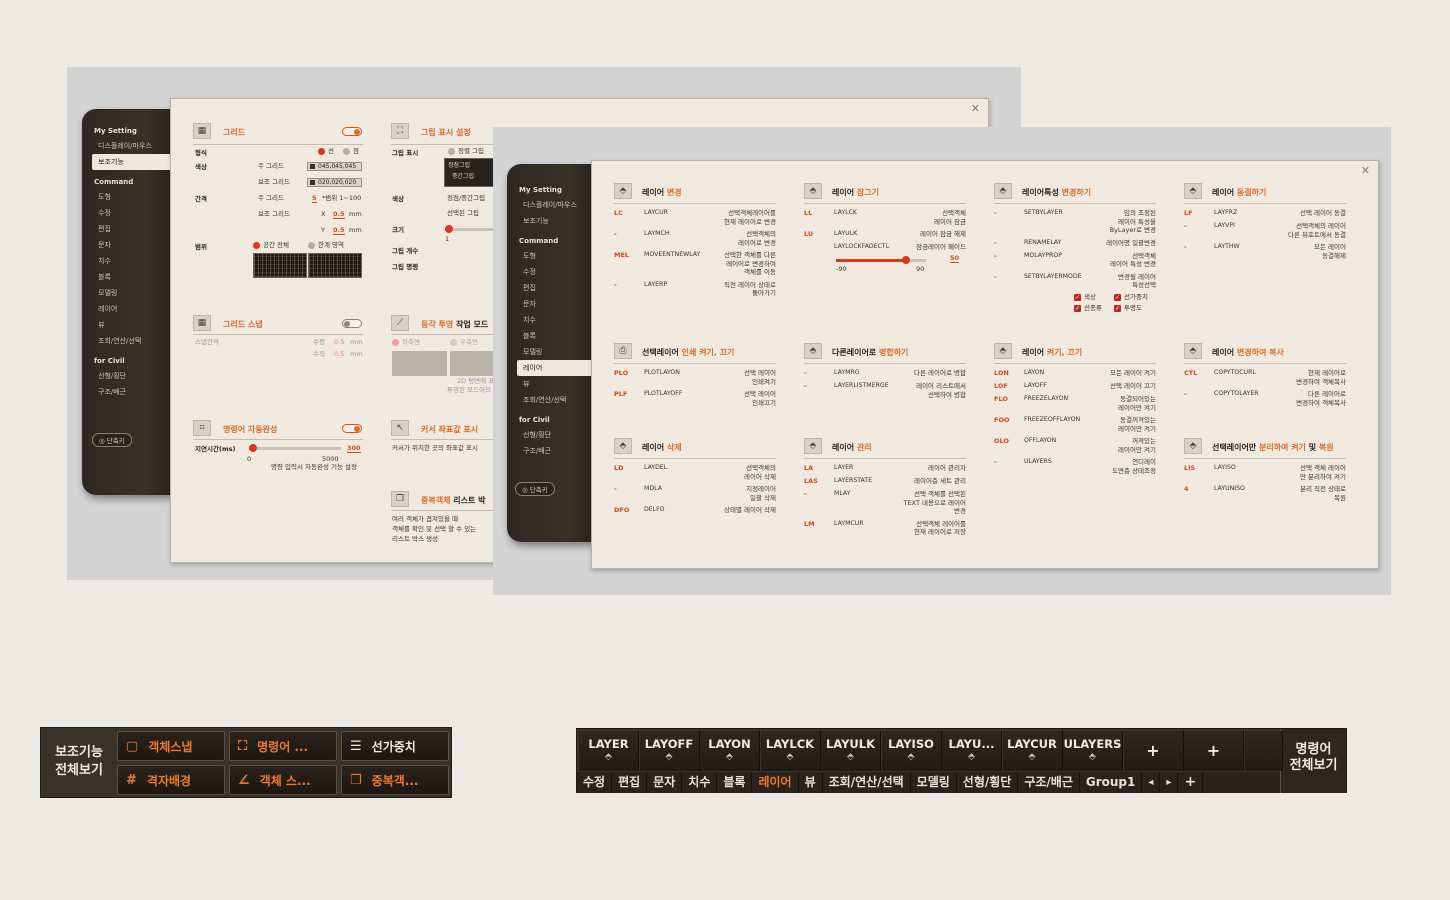 This screenshot has width=1450, height=900. What do you see at coordinates (934, 782) in the screenshot?
I see `ribbon-tab: 모델링` at bounding box center [934, 782].